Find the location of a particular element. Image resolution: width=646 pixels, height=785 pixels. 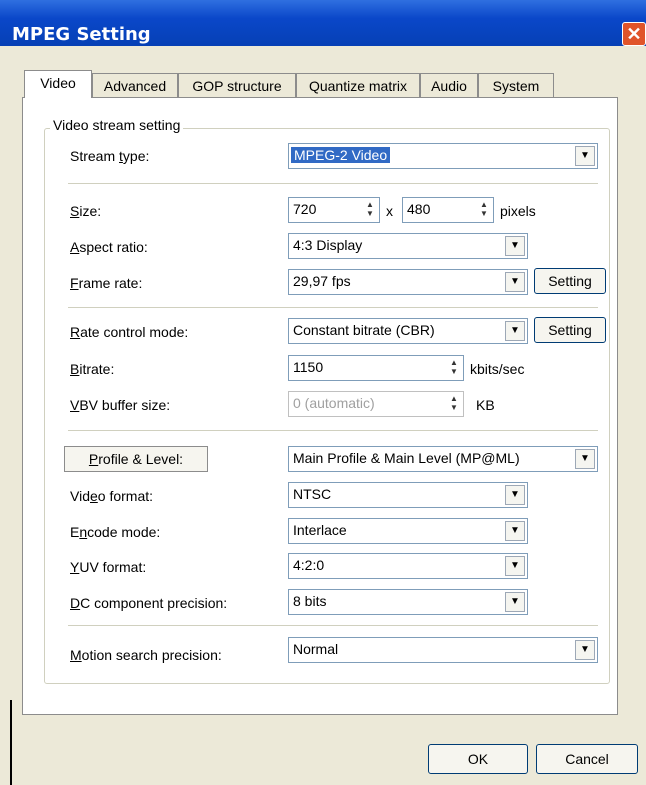

tab-video: Video is located at coordinates (58, 84).